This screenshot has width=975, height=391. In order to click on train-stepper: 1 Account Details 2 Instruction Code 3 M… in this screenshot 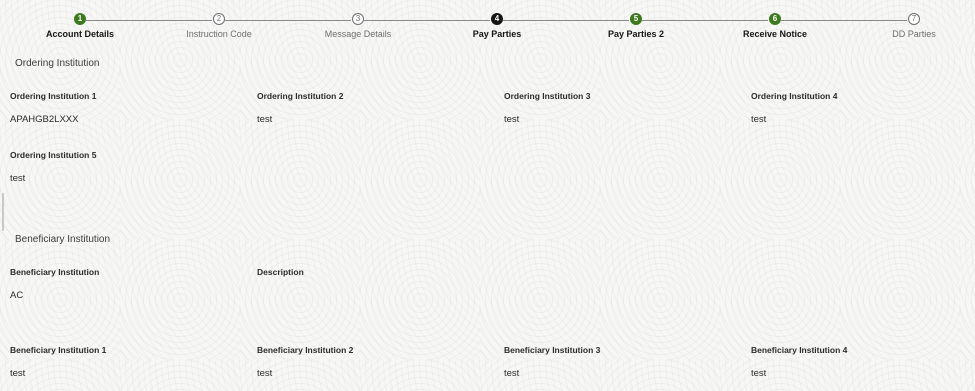, I will do `click(487, 24)`.